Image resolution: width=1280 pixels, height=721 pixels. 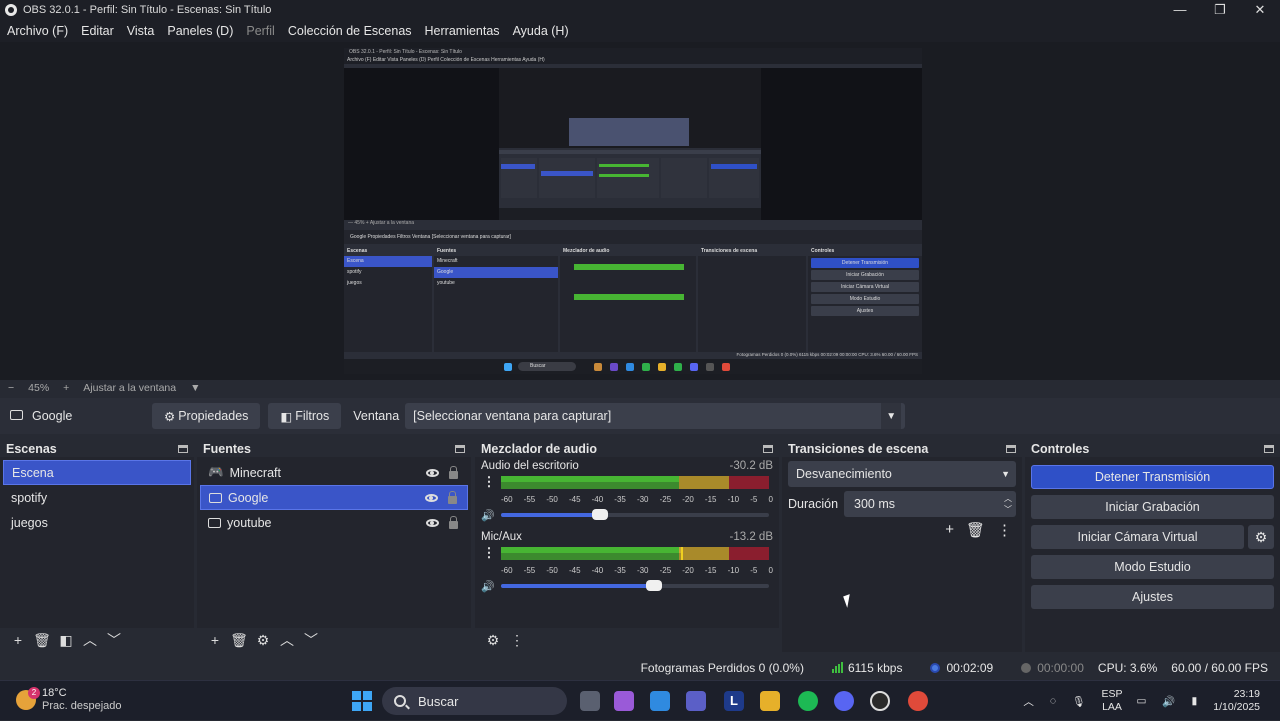 I want to click on mixer-menu-icon: ⋮, so click(x=517, y=640).